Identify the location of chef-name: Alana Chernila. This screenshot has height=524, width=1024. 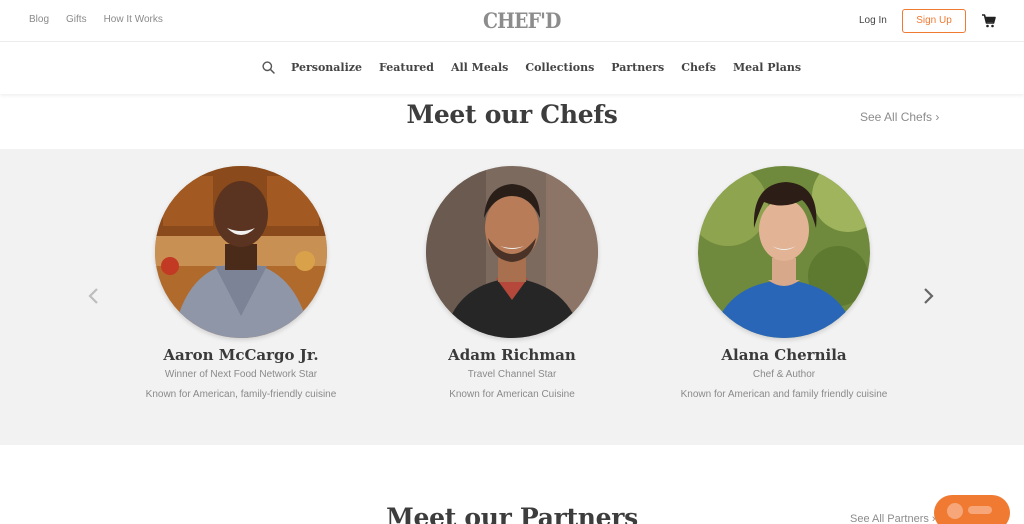
(784, 355).